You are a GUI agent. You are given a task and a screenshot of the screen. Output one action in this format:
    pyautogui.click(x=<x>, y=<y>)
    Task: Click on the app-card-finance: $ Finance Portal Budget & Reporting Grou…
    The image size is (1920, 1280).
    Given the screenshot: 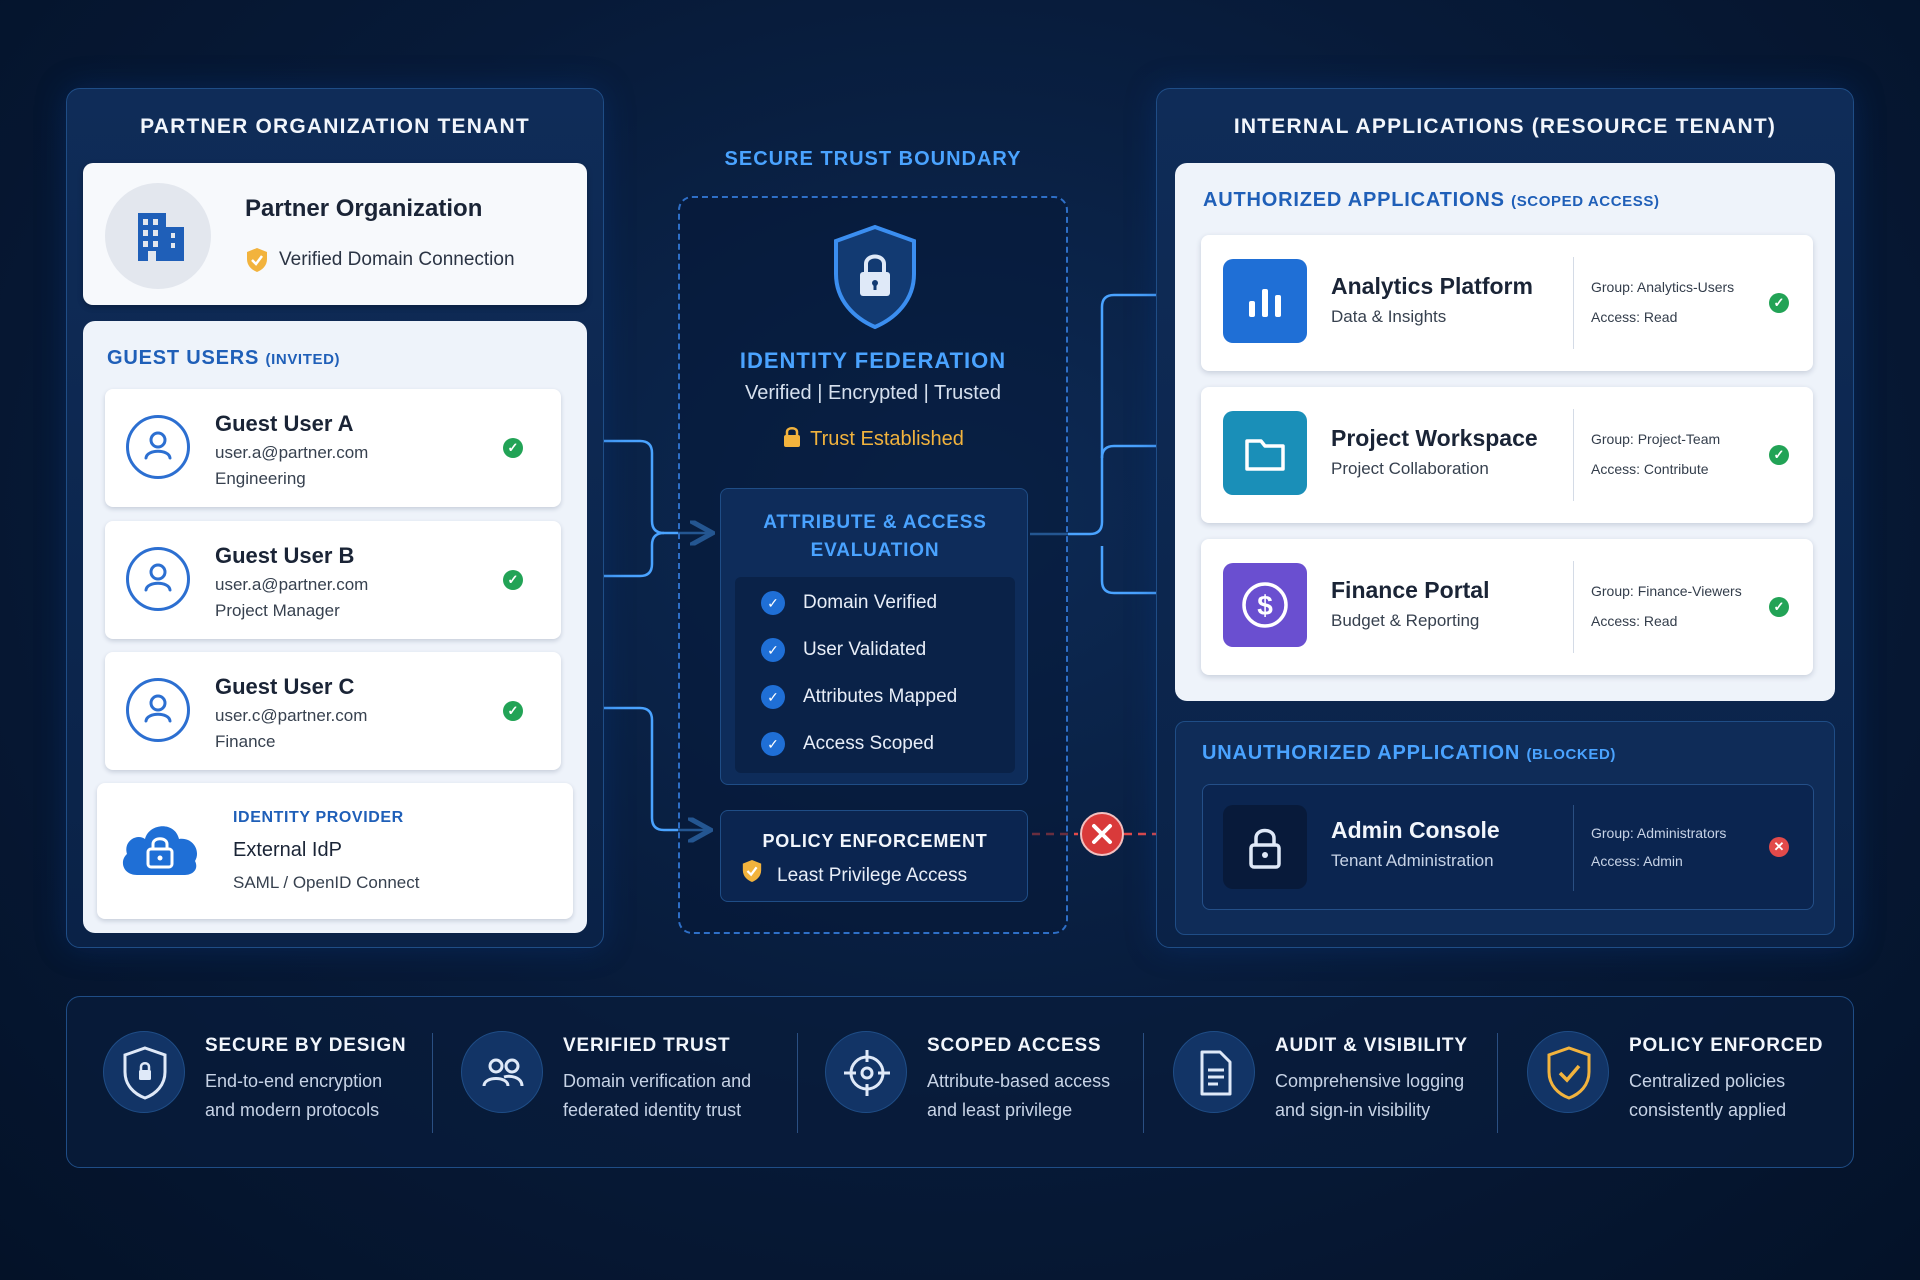 What is the action you would take?
    pyautogui.click(x=1507, y=607)
    